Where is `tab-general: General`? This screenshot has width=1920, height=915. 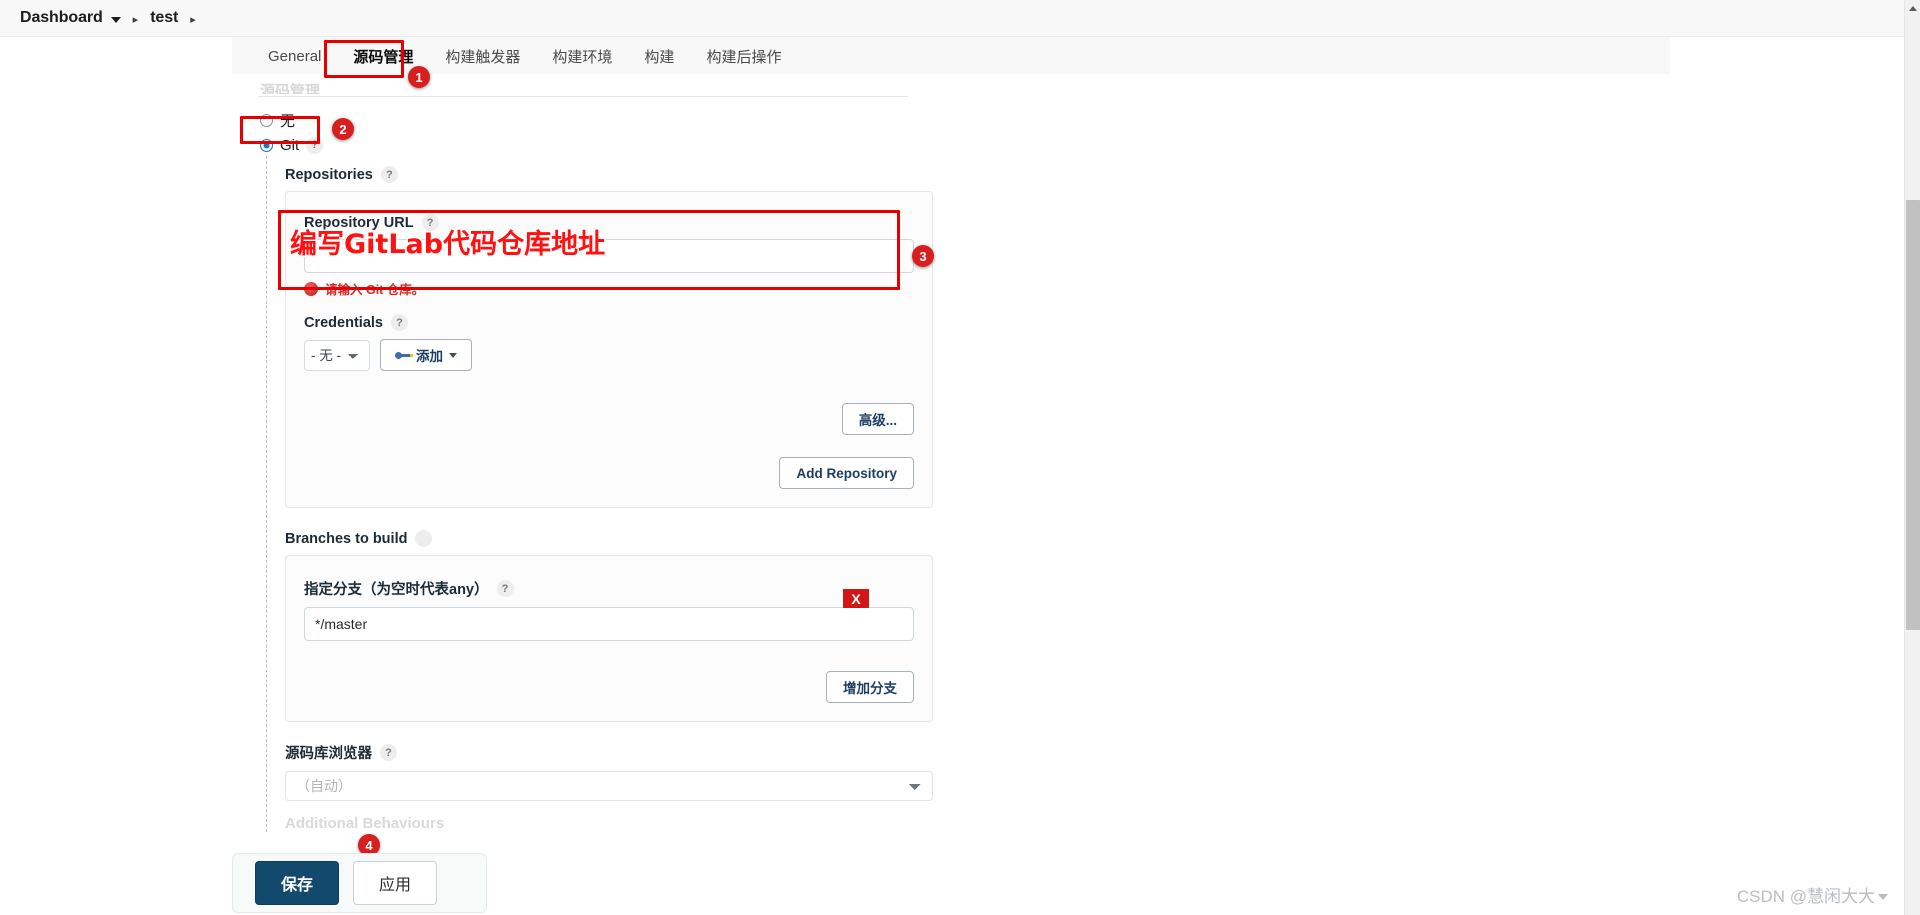
tab-general: General is located at coordinates (294, 56).